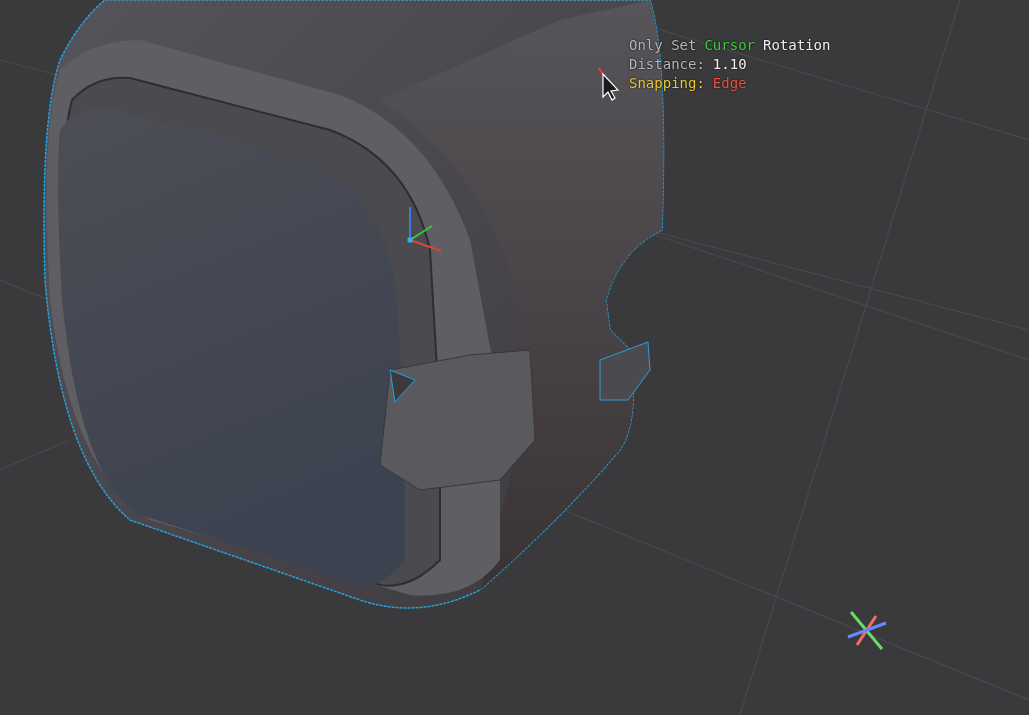  I want to click on mouse-pointer-icon, so click(609, 84).